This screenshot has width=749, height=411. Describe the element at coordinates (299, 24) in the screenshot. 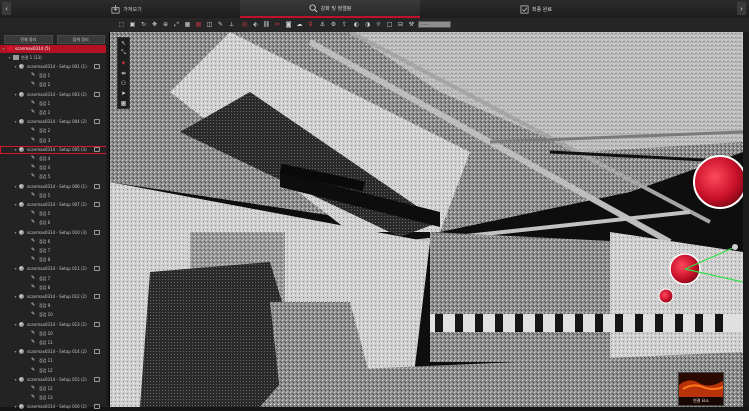

I see `cloud-icon: ☁` at that location.